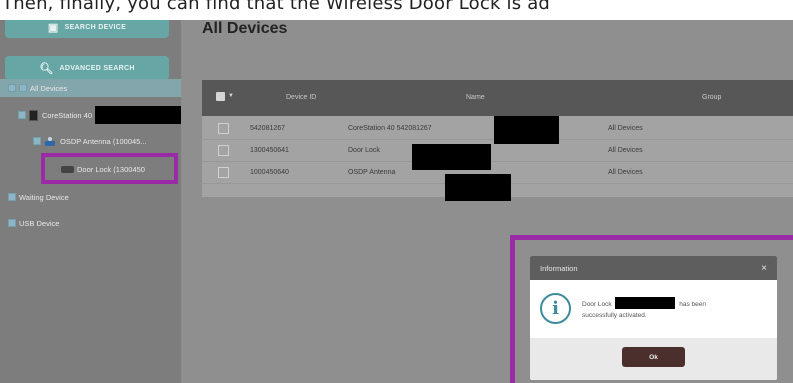 This screenshot has width=793, height=383. What do you see at coordinates (372, 172) in the screenshot?
I see `name-cell: OSDP Antenna` at bounding box center [372, 172].